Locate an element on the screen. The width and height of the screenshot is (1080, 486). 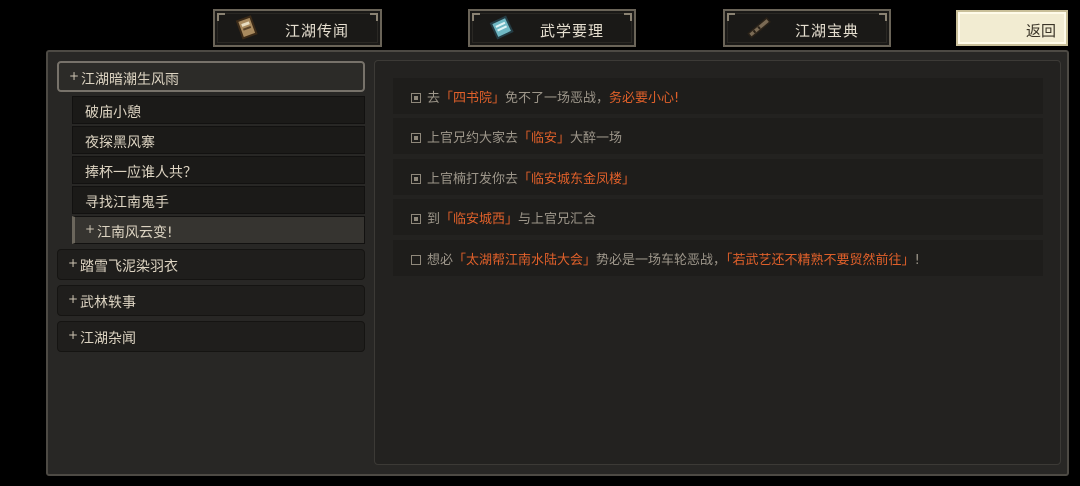
quest-text: 上官兄约大家去「临安」大醉一场 is located at coordinates (516, 136).